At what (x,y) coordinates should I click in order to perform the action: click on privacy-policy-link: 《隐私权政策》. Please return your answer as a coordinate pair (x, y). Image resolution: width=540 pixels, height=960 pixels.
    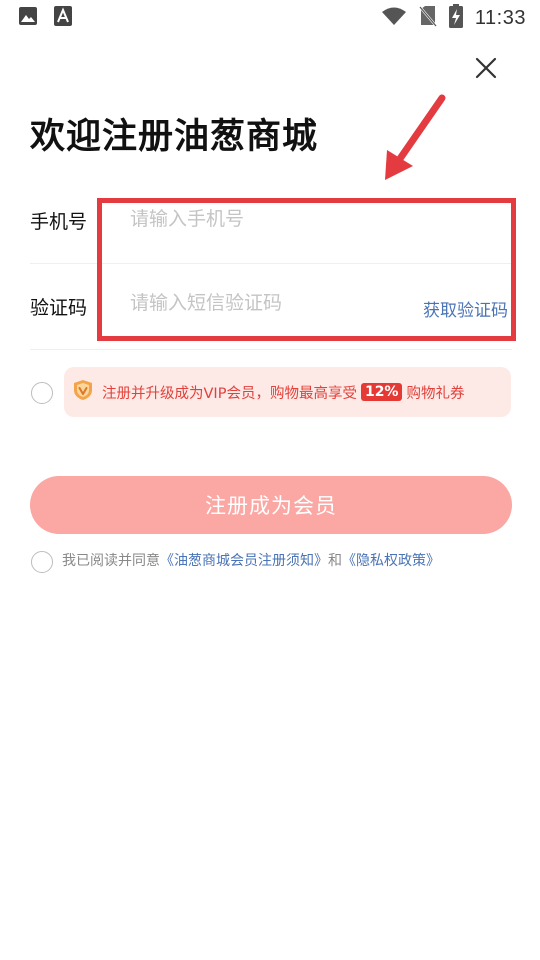
    Looking at the image, I should click on (391, 561).